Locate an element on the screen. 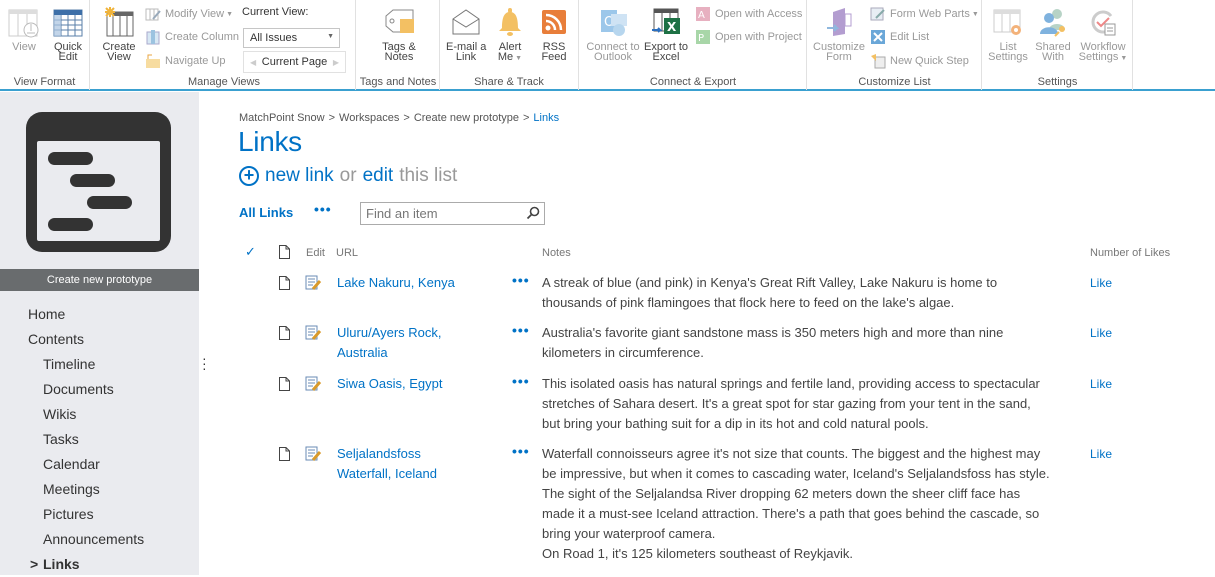 The image size is (1215, 577). tags-notes-button: Tags & Notes is located at coordinates (399, 34).